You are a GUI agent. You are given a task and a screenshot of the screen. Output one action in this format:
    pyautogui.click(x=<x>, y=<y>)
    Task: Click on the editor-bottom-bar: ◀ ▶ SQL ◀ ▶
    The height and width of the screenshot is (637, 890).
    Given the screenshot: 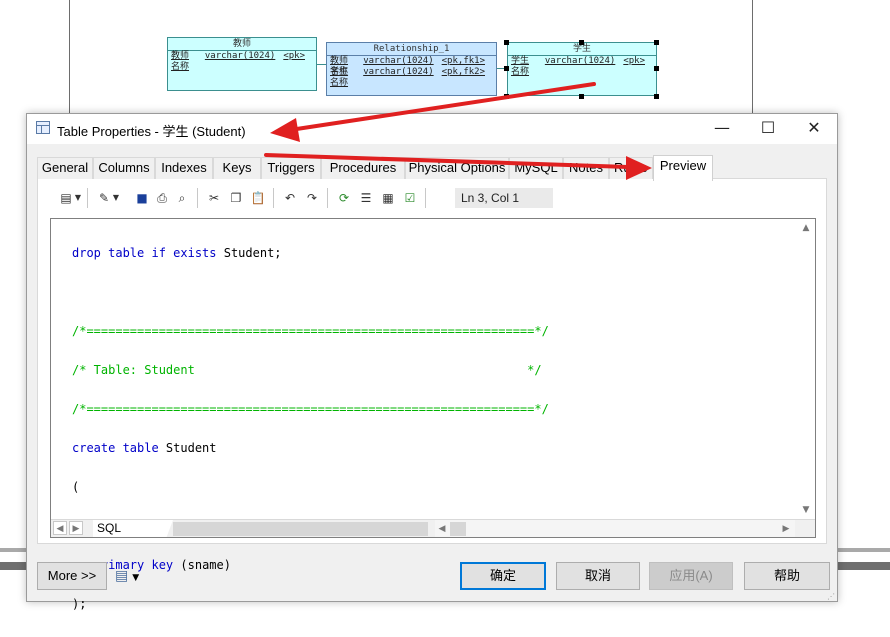 What is the action you would take?
    pyautogui.click(x=433, y=528)
    